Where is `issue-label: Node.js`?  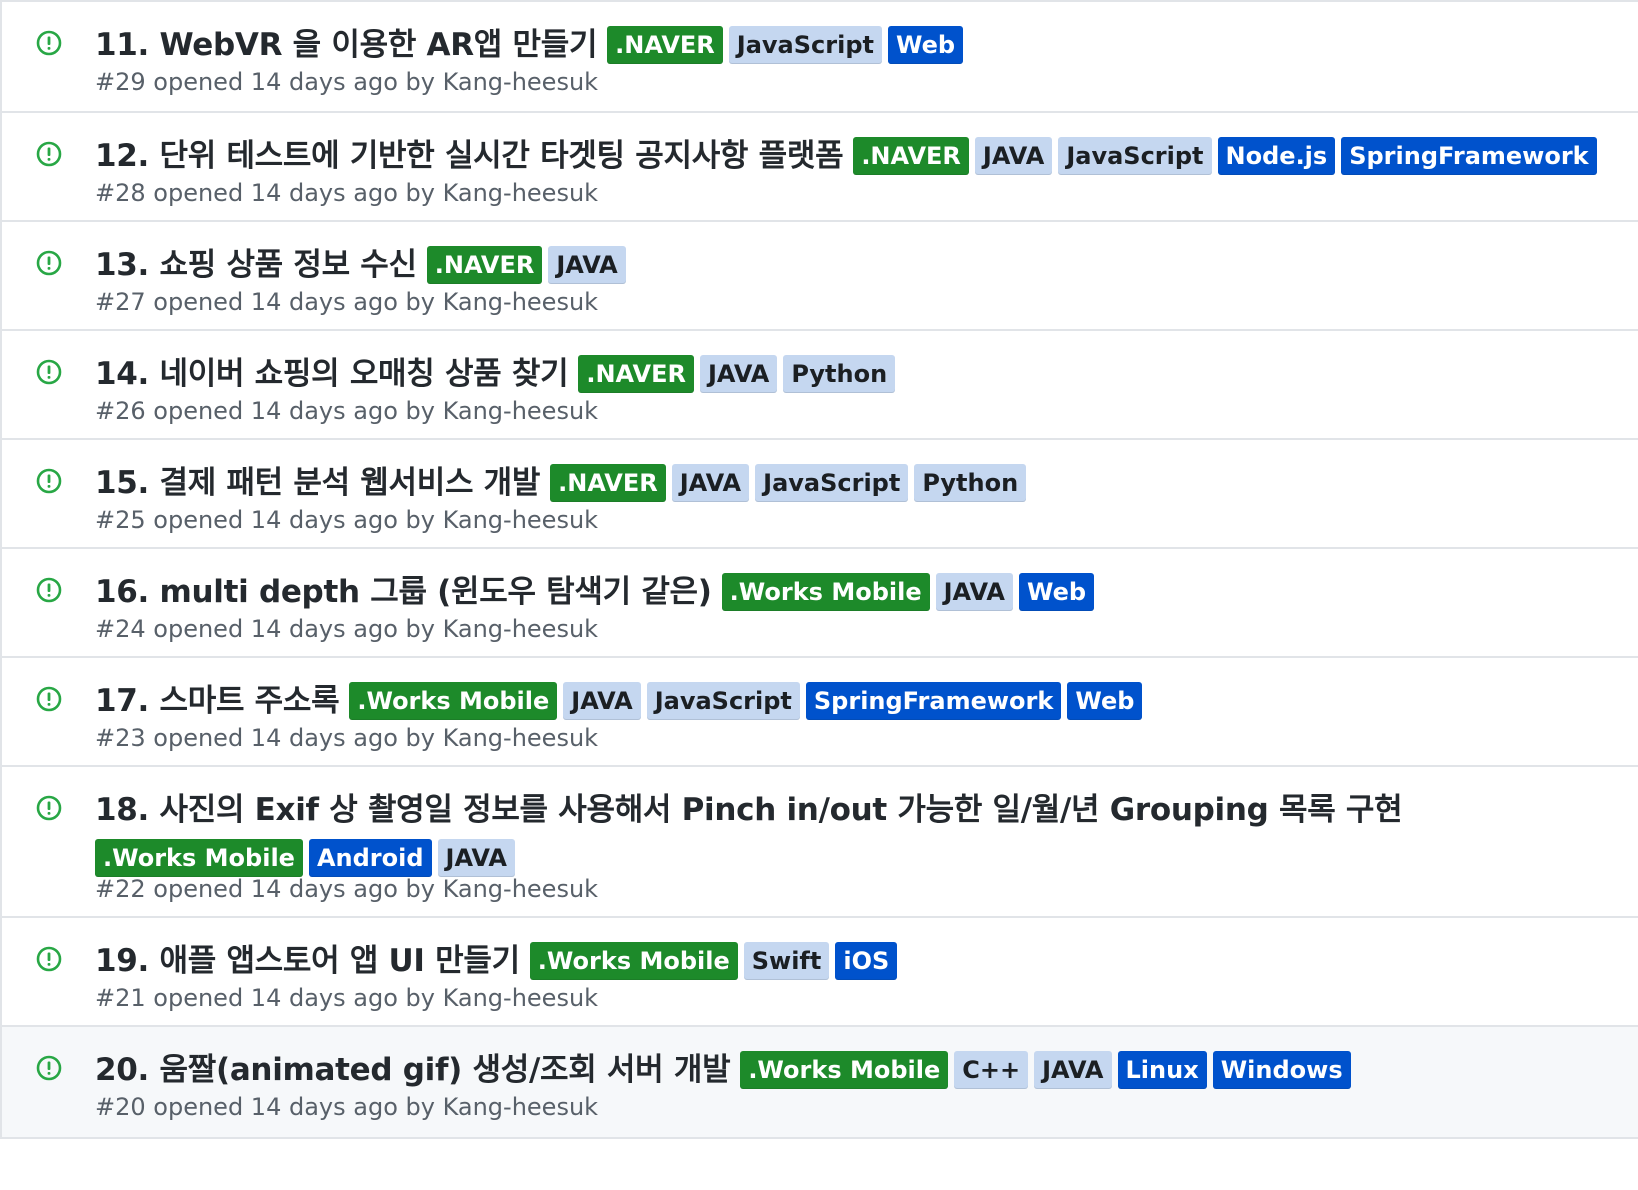
issue-label: Node.js is located at coordinates (1276, 155).